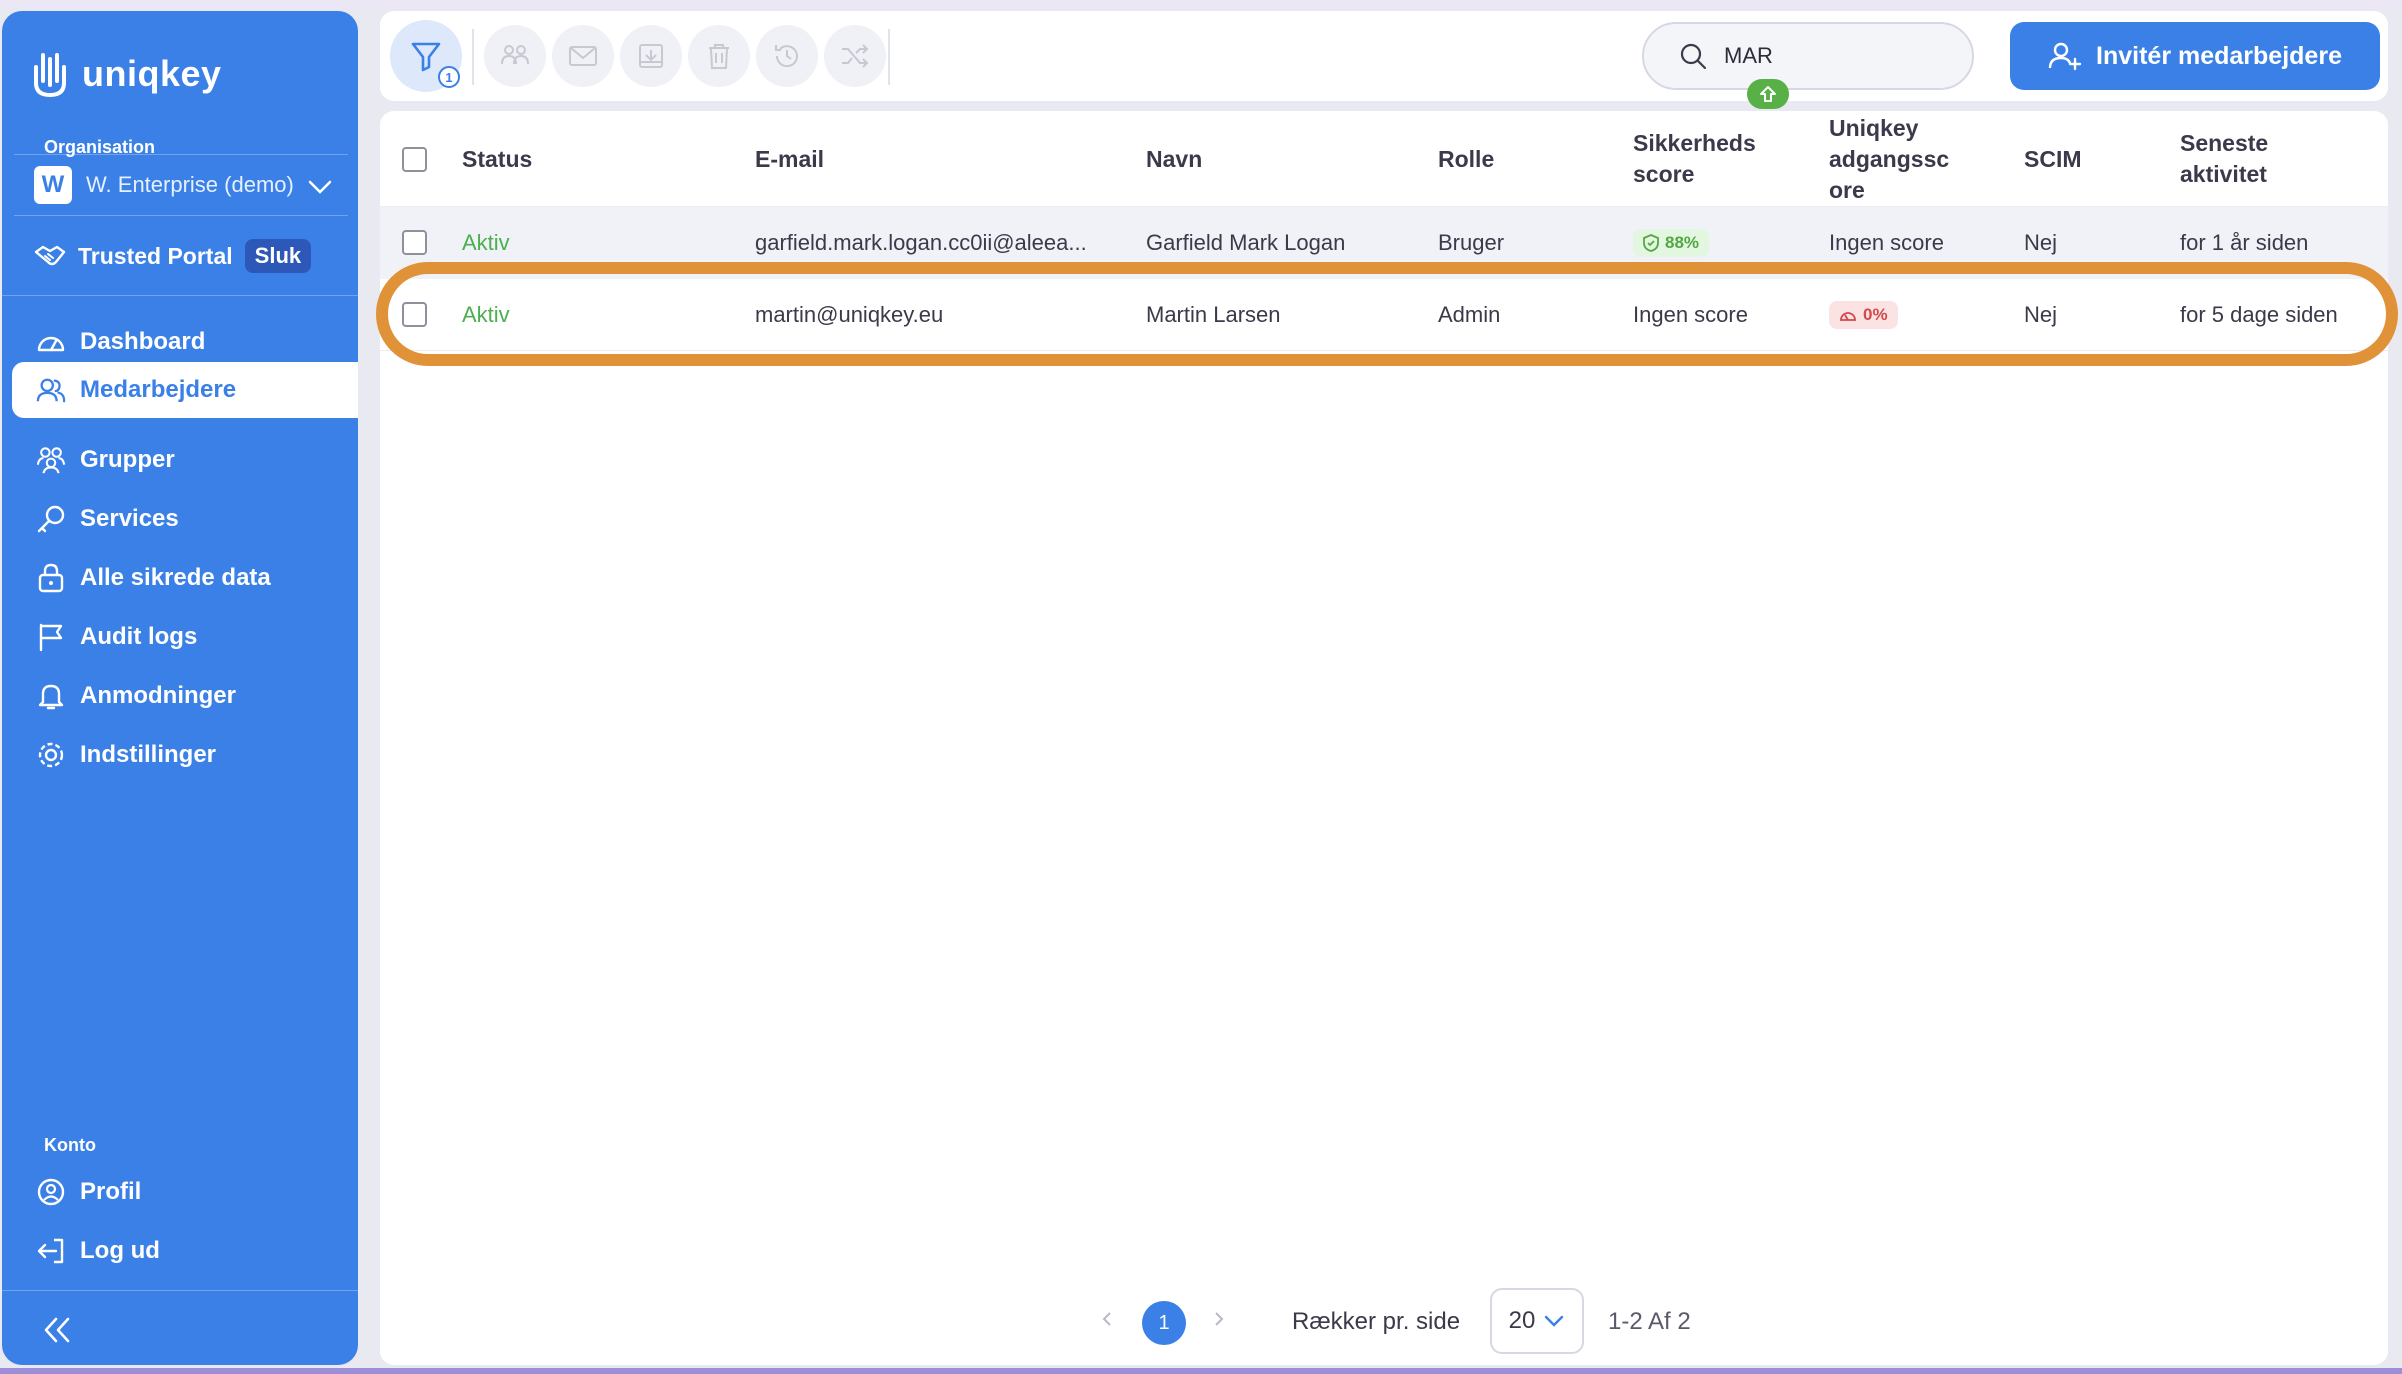 The width and height of the screenshot is (2402, 1374). I want to click on sidebar-item-label: Audit logs, so click(139, 636).